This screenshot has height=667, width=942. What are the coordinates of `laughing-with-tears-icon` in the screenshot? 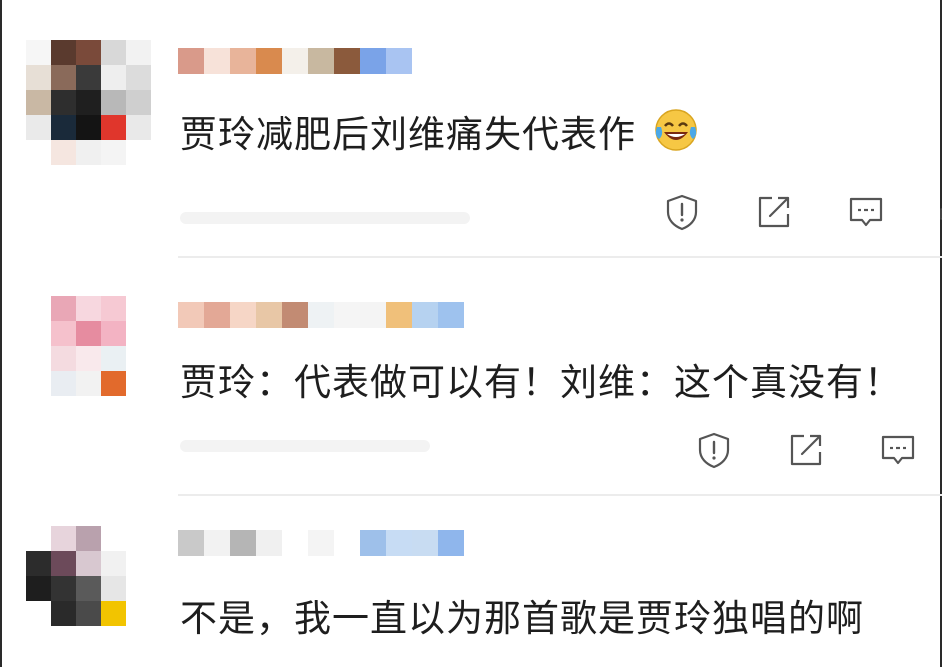 It's located at (676, 130).